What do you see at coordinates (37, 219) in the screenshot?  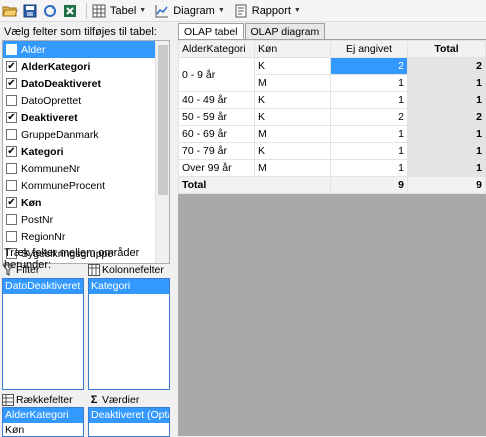 I see `field-label: PostNr` at bounding box center [37, 219].